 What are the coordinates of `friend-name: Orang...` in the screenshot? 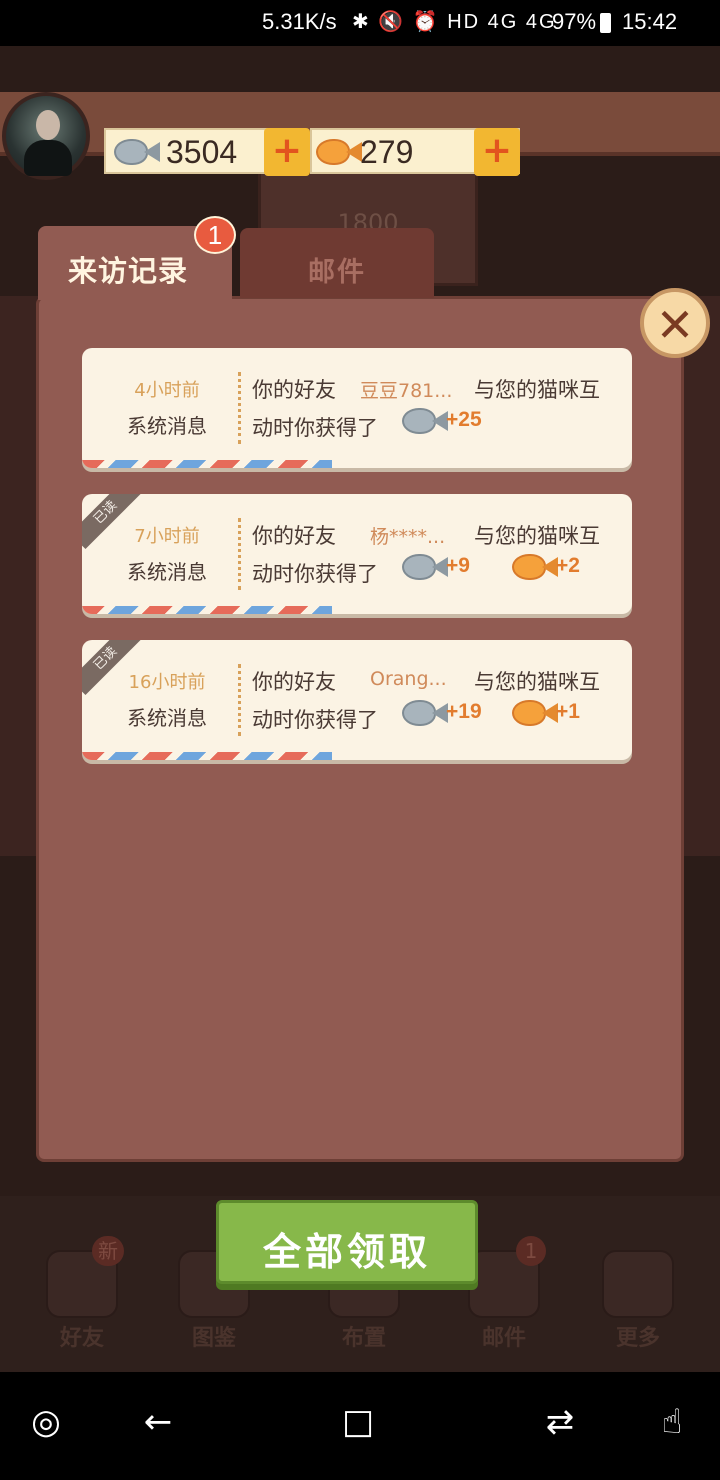 It's located at (408, 679).